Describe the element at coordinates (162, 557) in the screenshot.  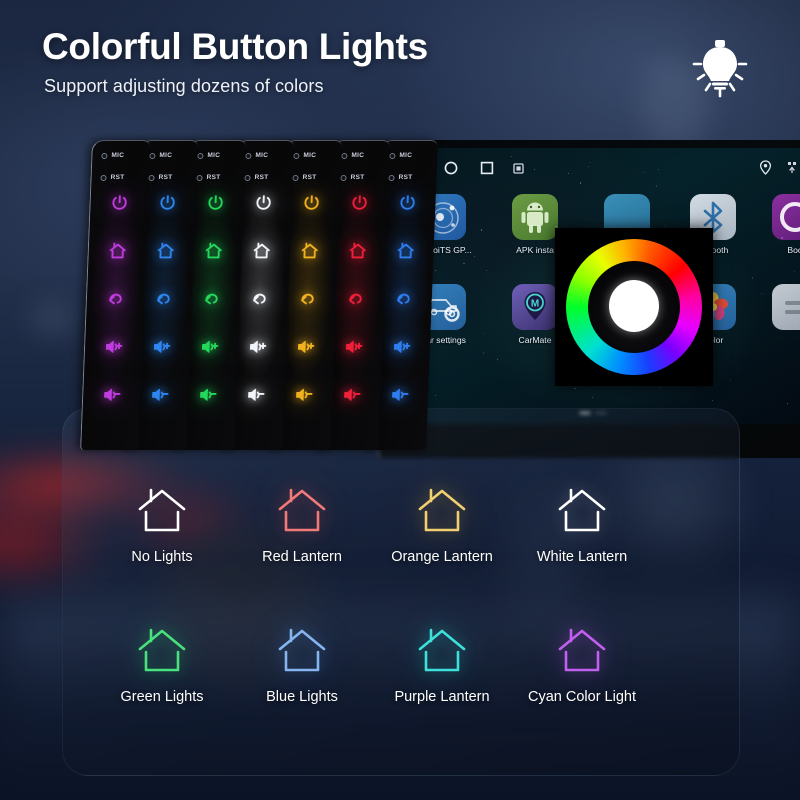
I see `light-mode-label: No Lights` at that location.